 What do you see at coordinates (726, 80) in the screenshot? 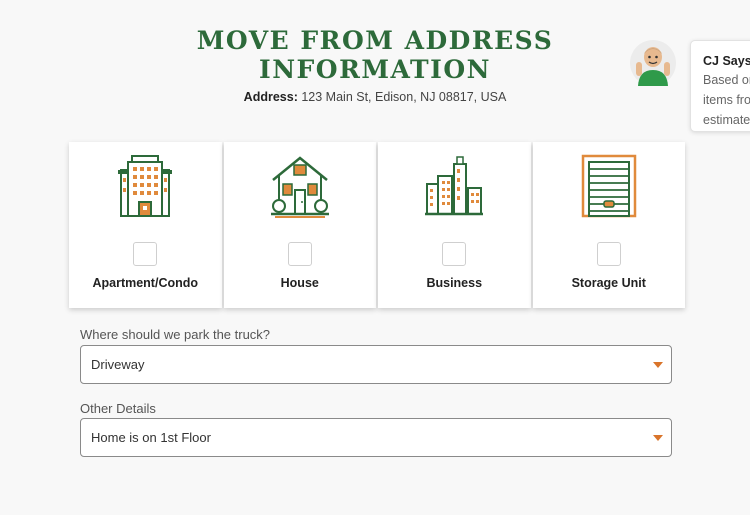
I see `cj-says-line: Based on` at bounding box center [726, 80].